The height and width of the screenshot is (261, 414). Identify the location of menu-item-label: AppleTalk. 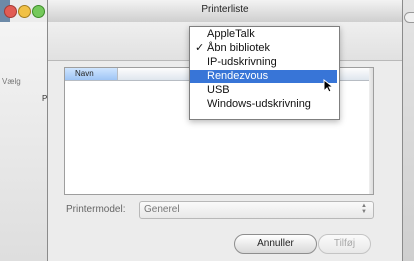
(231, 34).